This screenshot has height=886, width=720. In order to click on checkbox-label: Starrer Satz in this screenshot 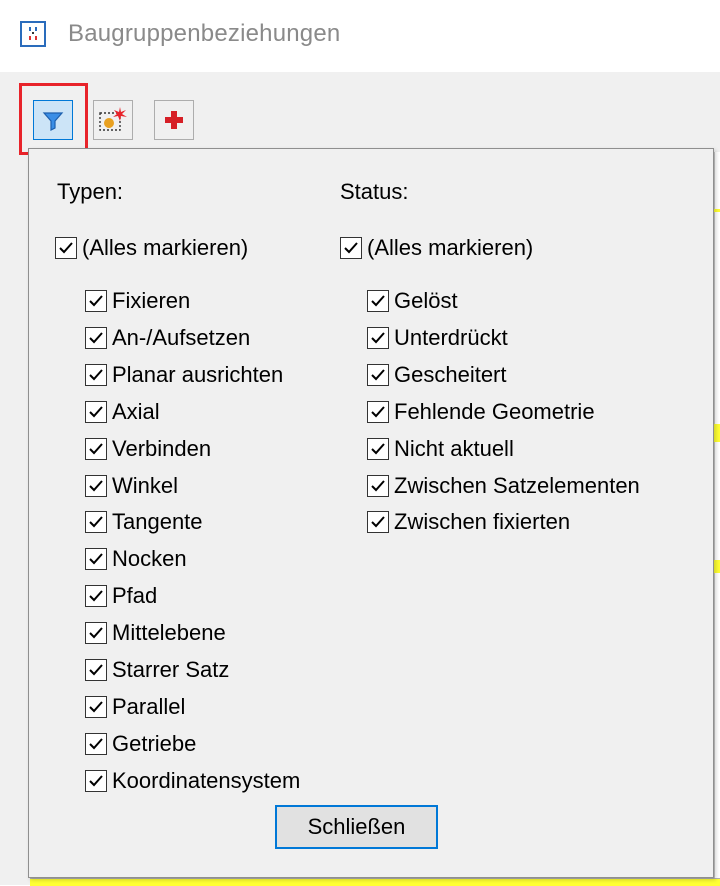, I will do `click(171, 669)`.